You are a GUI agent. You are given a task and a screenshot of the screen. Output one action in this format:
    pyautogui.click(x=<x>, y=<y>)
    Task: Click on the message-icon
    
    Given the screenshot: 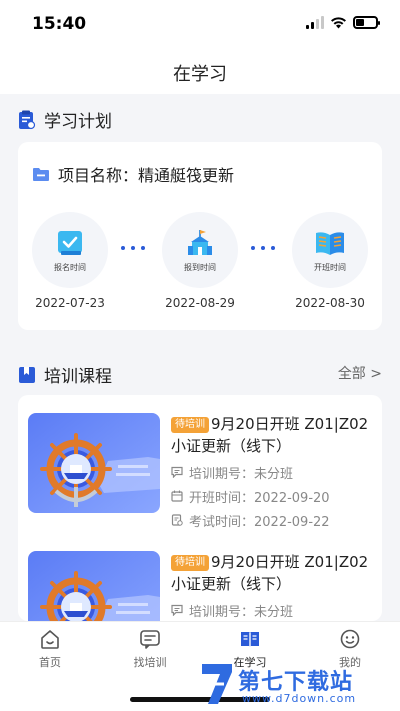 What is the action you would take?
    pyautogui.click(x=150, y=639)
    